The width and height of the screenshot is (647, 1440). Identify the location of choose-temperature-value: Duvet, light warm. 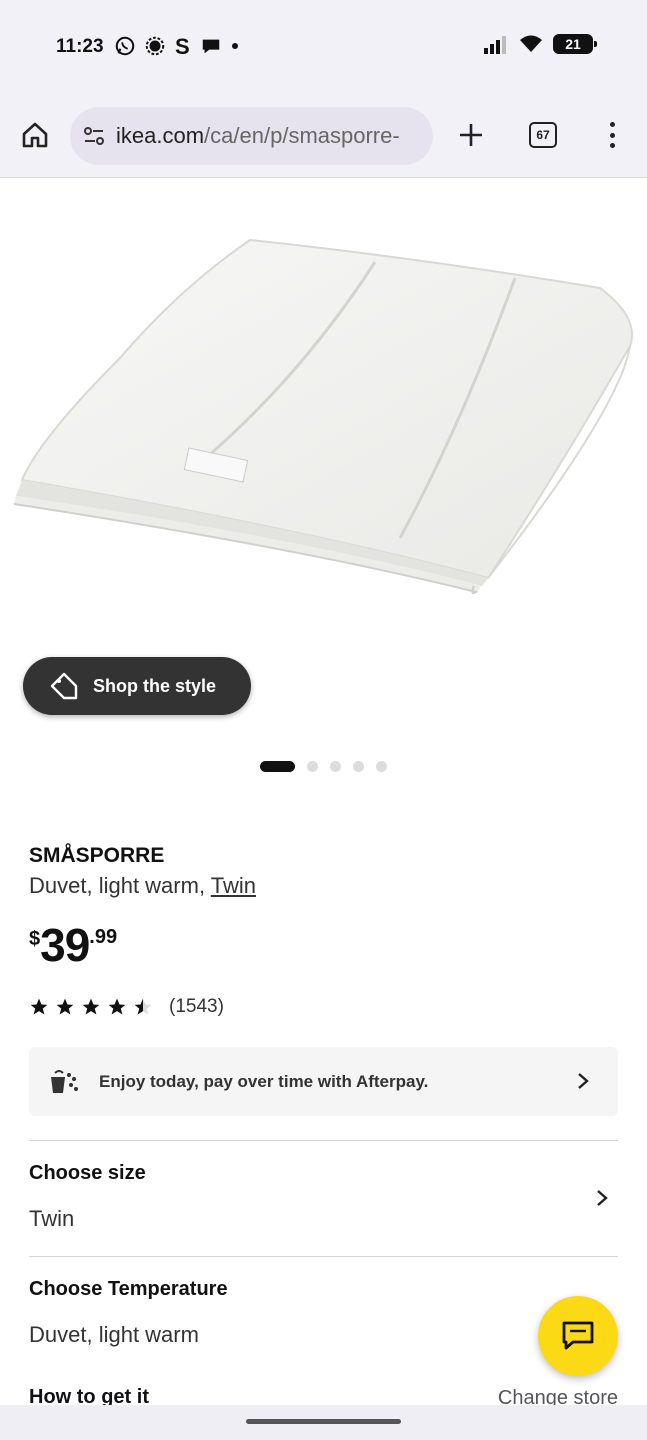
(114, 1335).